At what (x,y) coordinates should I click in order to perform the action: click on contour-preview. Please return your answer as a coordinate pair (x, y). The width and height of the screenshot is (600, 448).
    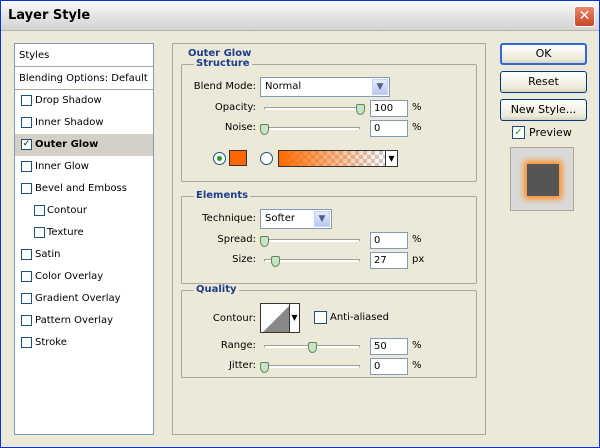
    Looking at the image, I should click on (275, 318).